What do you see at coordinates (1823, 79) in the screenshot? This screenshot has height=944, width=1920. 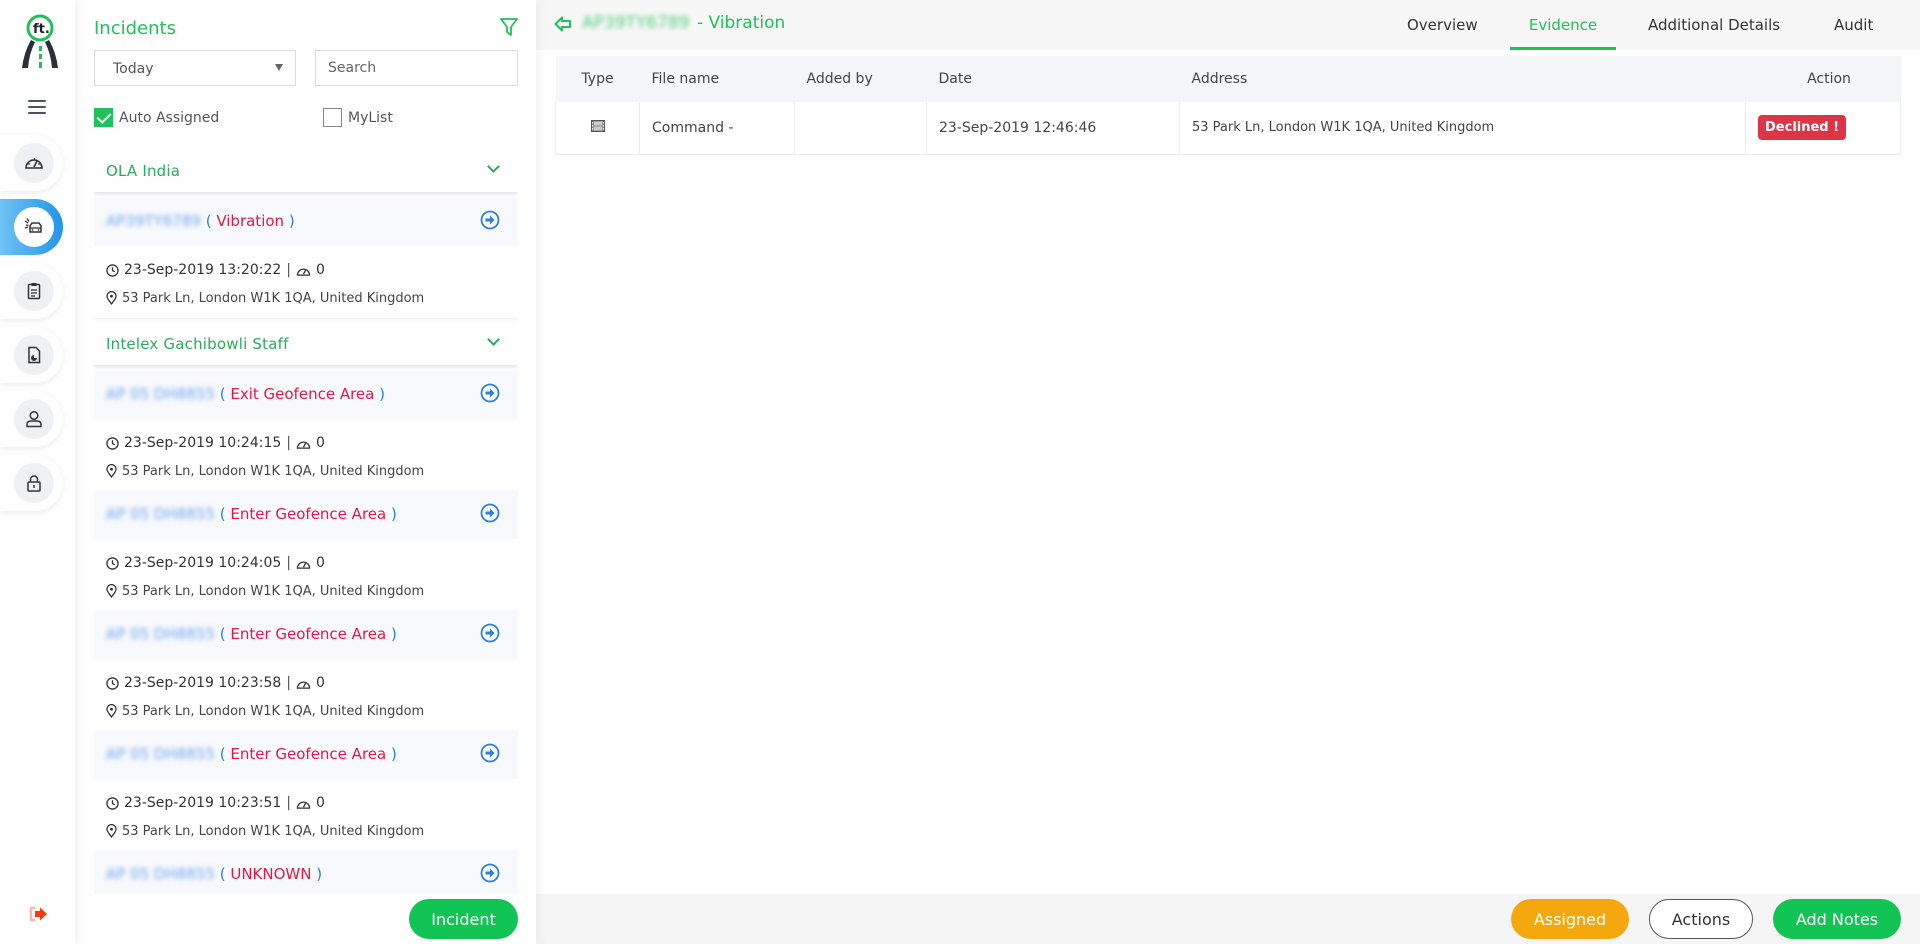 I see `col-action: Action` at bounding box center [1823, 79].